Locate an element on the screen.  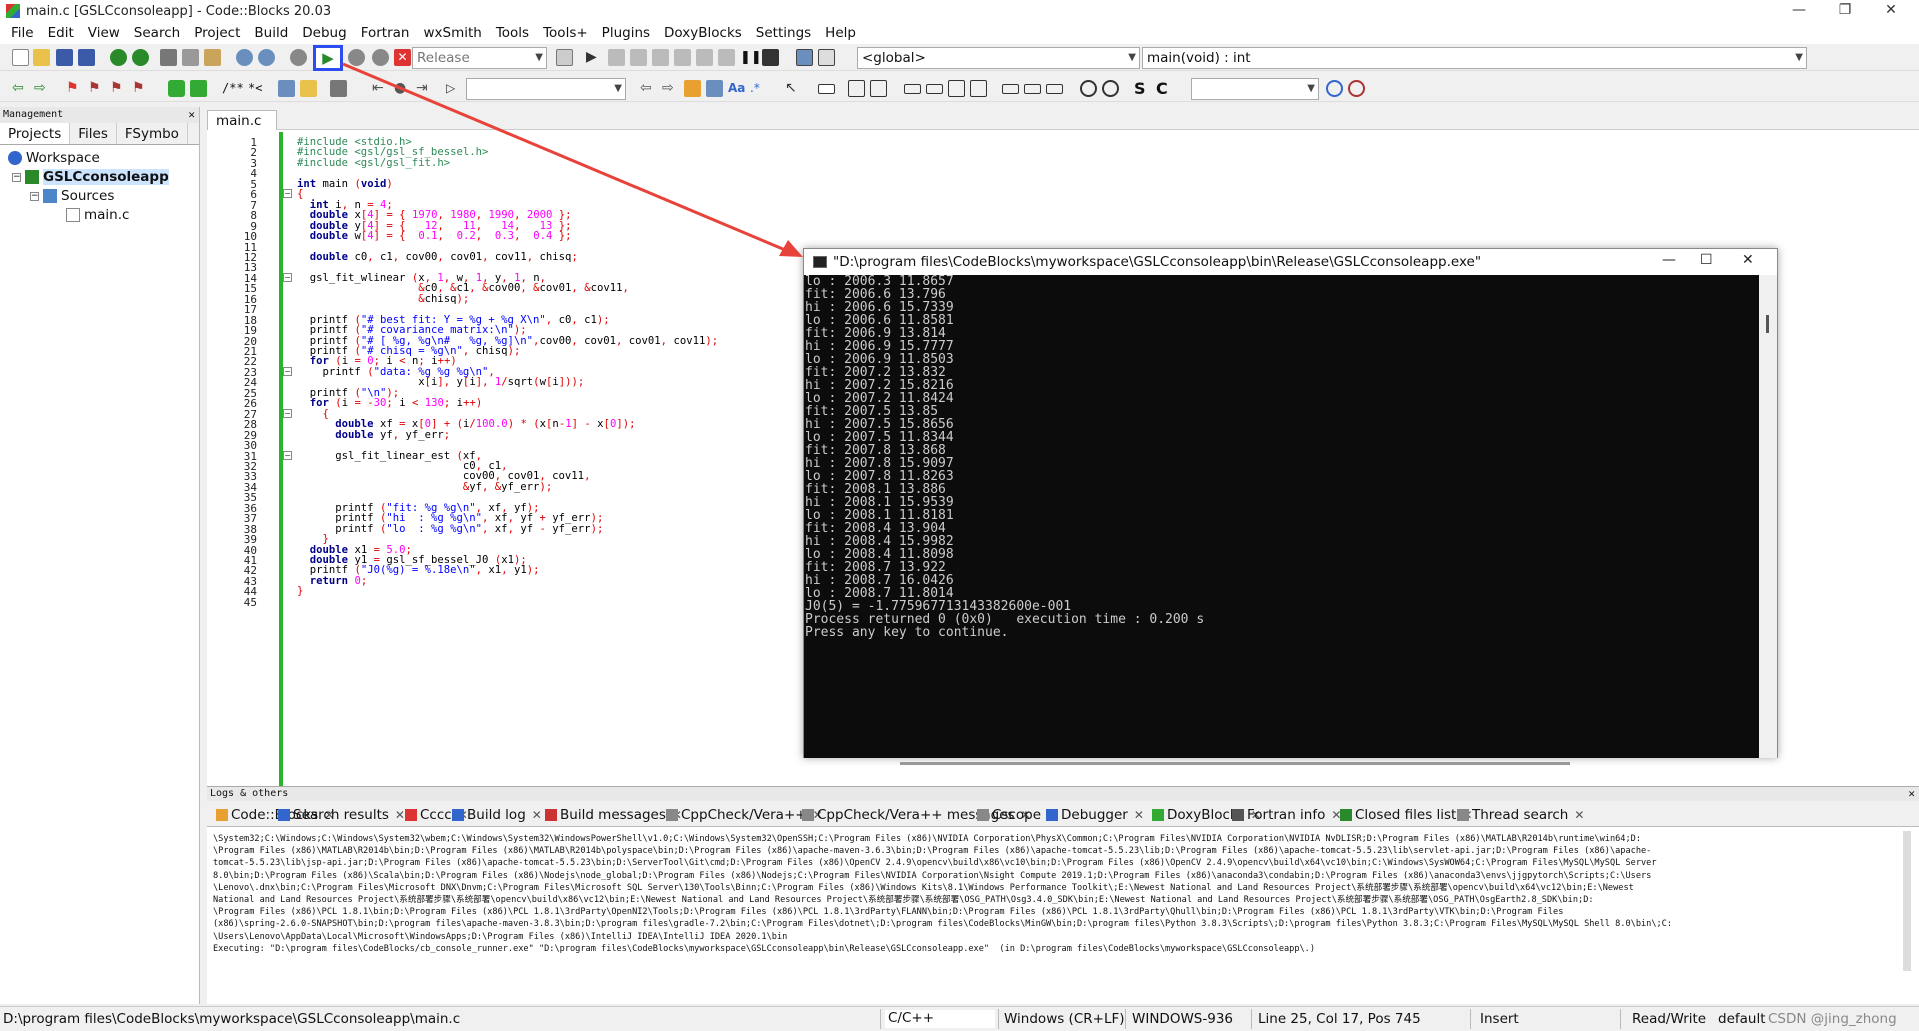
menu-search: Search is located at coordinates (157, 33).